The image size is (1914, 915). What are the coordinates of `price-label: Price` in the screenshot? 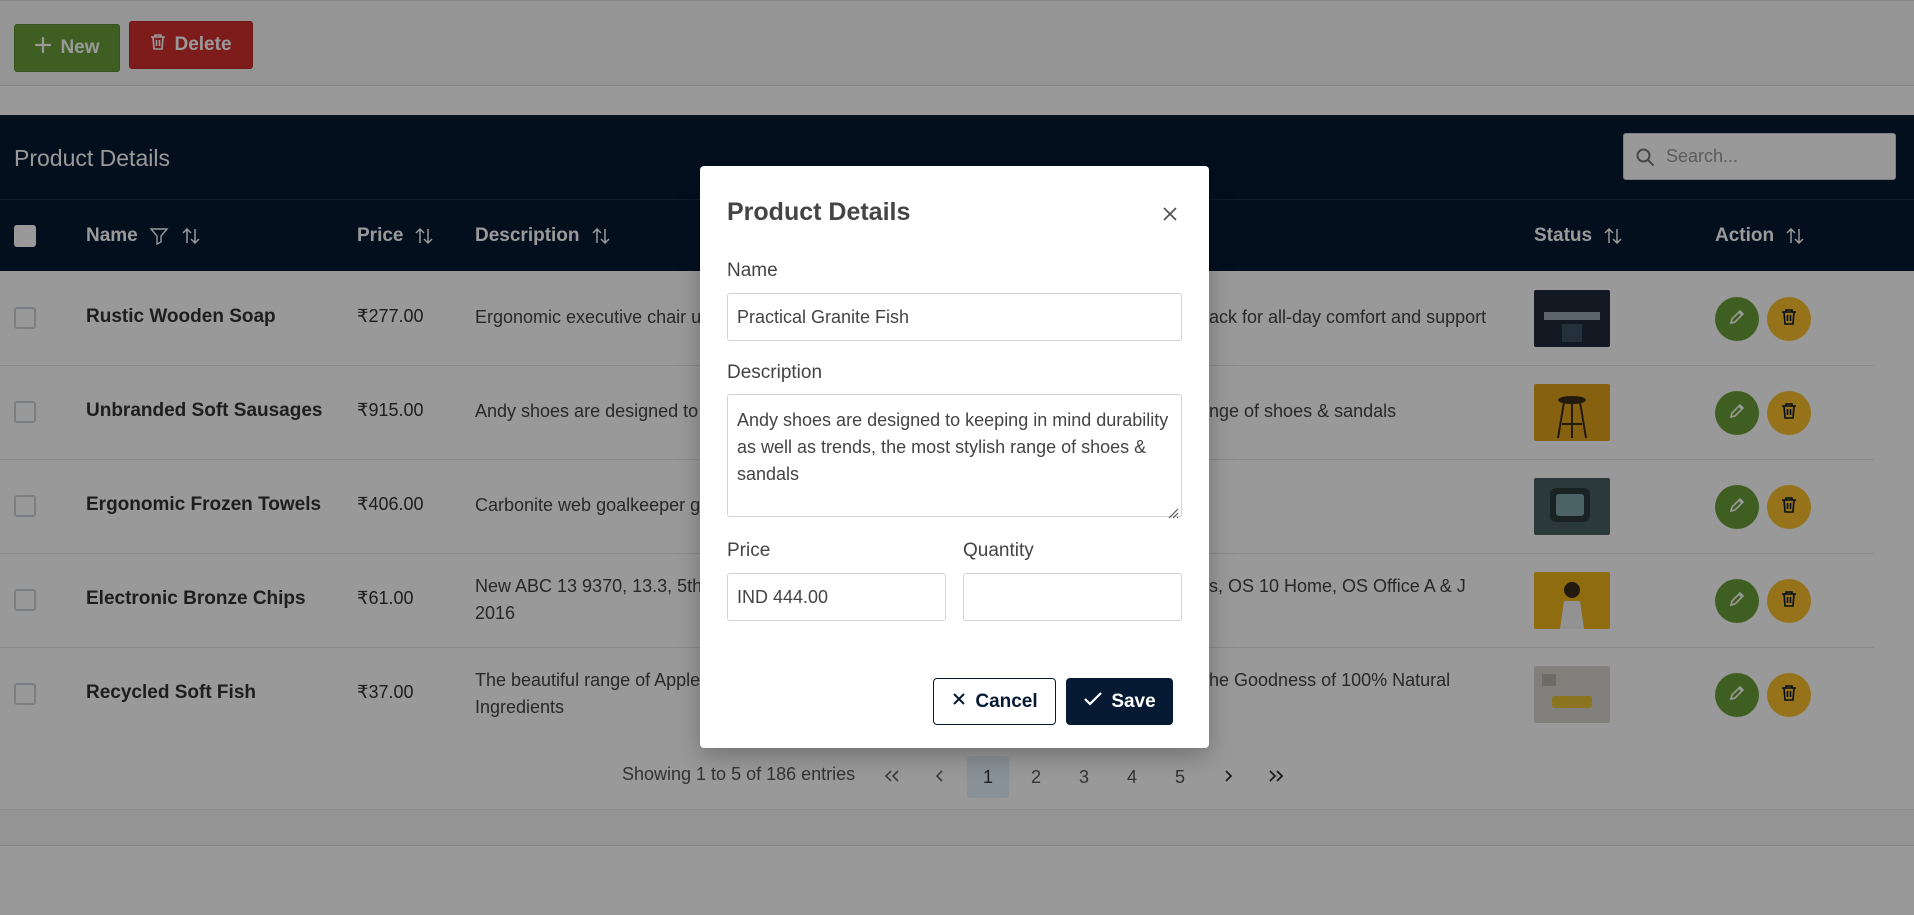 It's located at (749, 550).